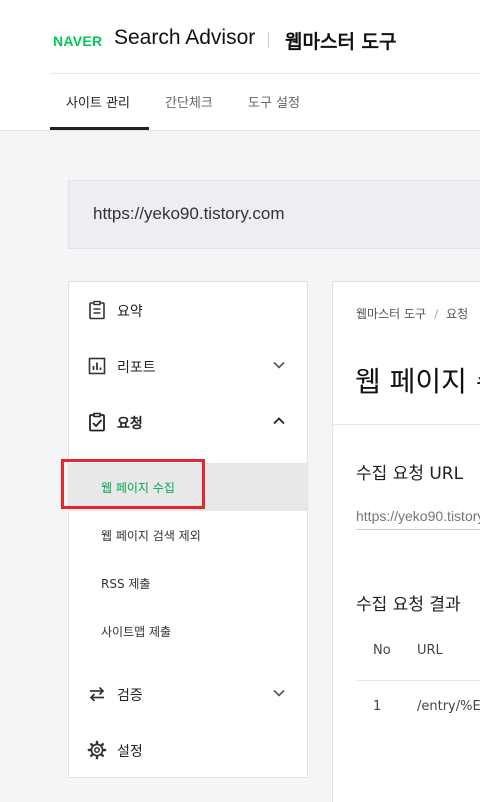 The height and width of the screenshot is (802, 480). What do you see at coordinates (188, 310) in the screenshot?
I see `sidebar-item-summary: 요약` at bounding box center [188, 310].